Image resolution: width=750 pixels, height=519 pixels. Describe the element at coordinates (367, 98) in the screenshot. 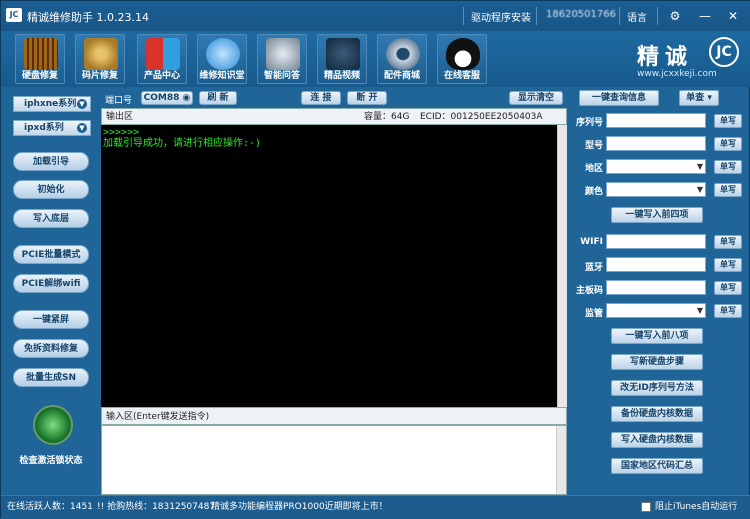

I see `disconnect-button: 断 开` at that location.